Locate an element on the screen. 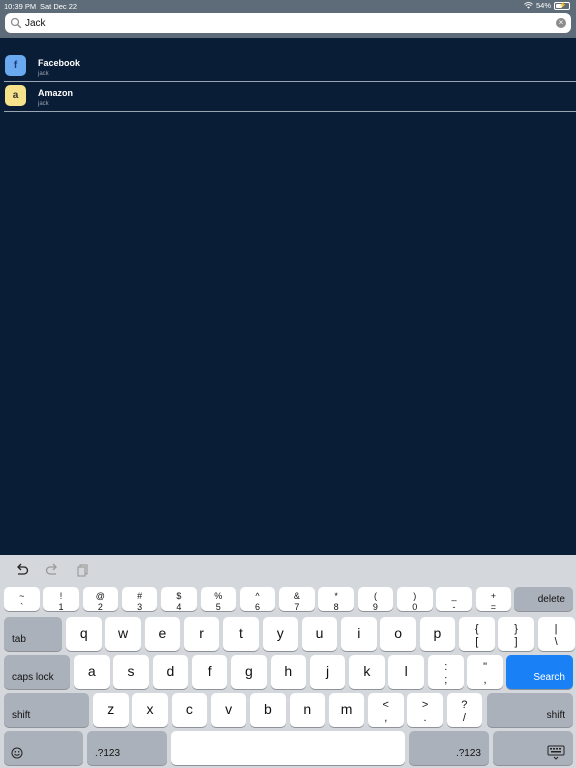 The height and width of the screenshot is (768, 576). key-r: r is located at coordinates (201, 634).